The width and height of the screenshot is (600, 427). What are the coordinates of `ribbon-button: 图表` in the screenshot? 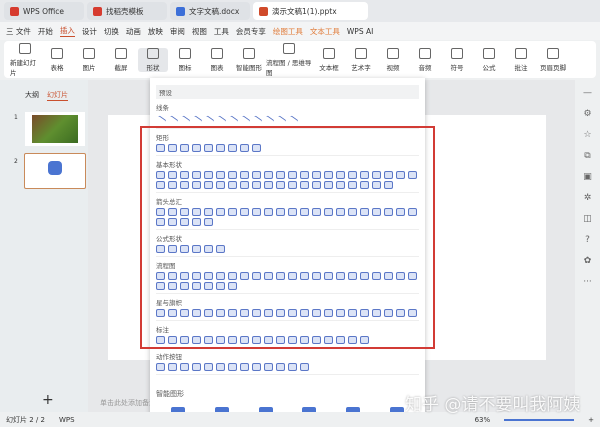 It's located at (217, 59).